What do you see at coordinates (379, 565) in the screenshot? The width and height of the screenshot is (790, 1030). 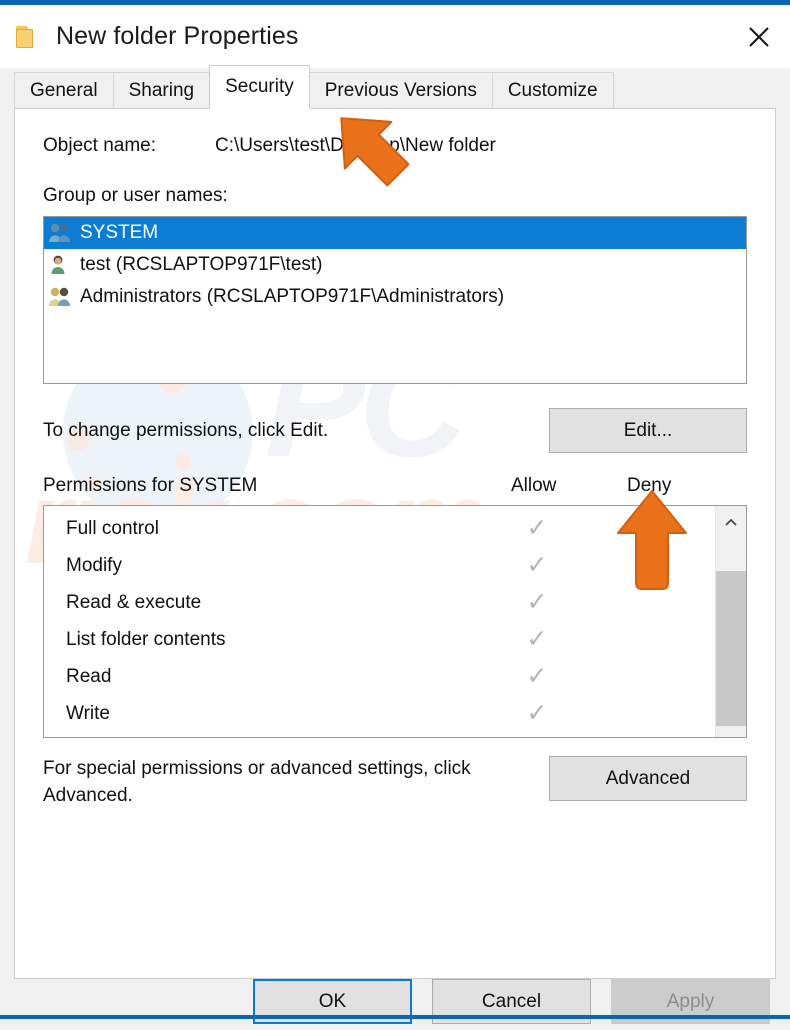 I see `table-row: Modify ✓` at bounding box center [379, 565].